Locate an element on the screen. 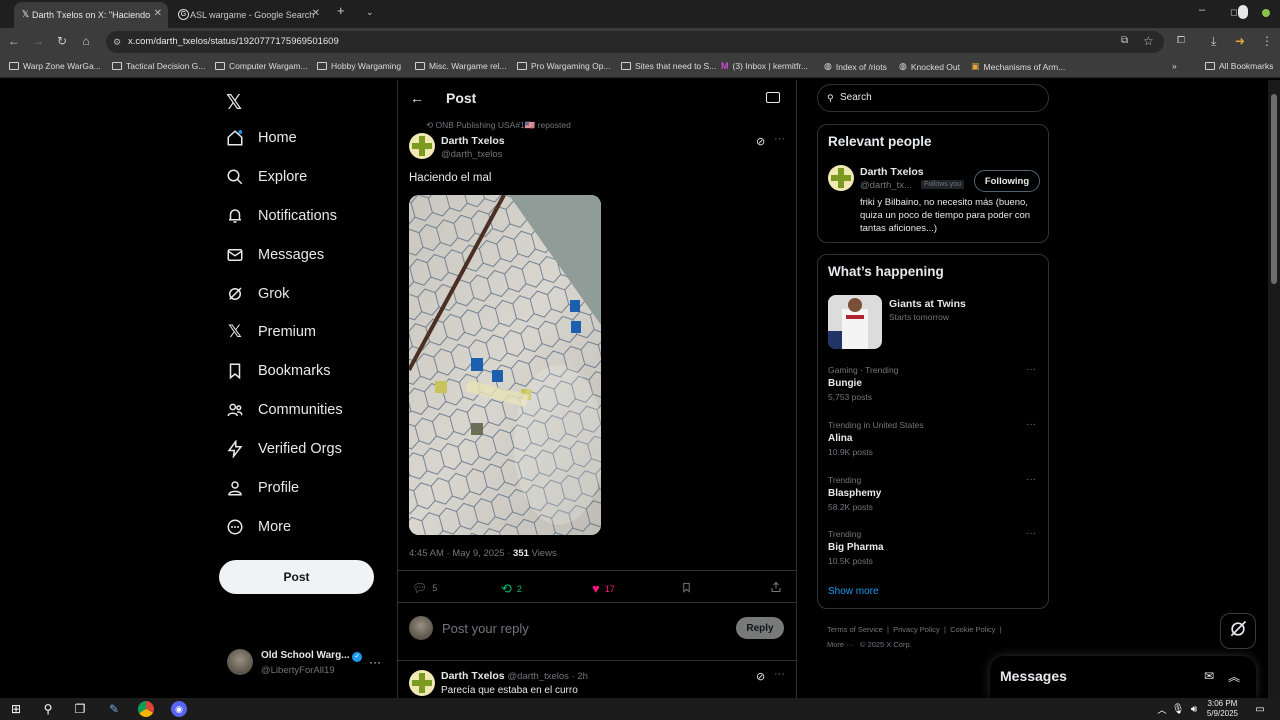 The image size is (1280, 720). page-scrollbar is located at coordinates (1274, 389).